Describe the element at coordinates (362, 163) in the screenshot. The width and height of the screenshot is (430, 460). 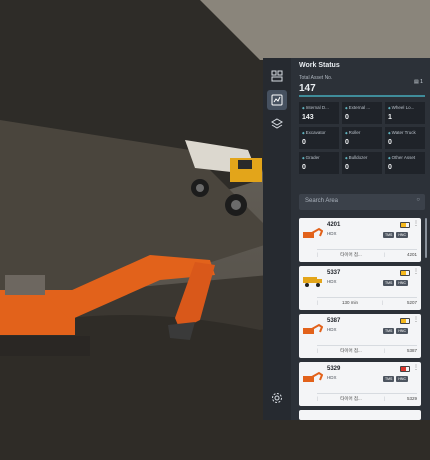
I see `stat-bulldozer: Bulldozer 0` at that location.